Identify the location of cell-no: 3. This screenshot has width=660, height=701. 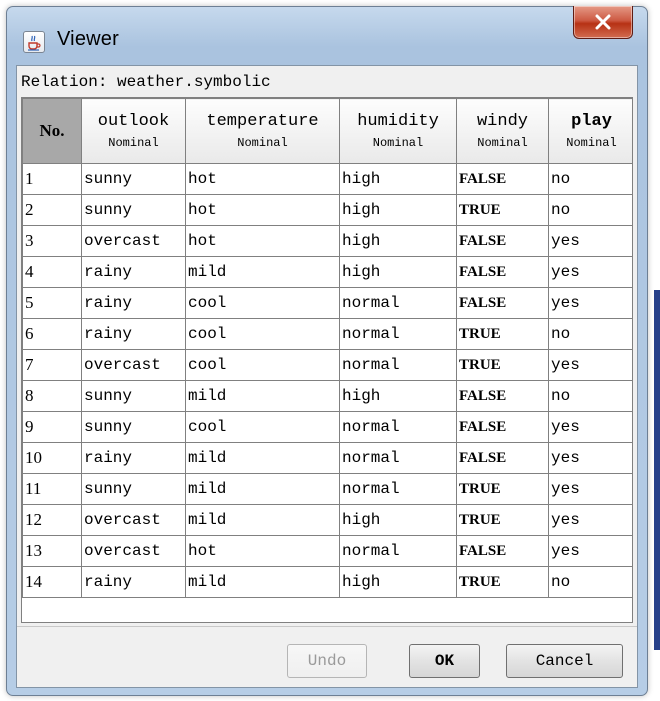
(52, 241).